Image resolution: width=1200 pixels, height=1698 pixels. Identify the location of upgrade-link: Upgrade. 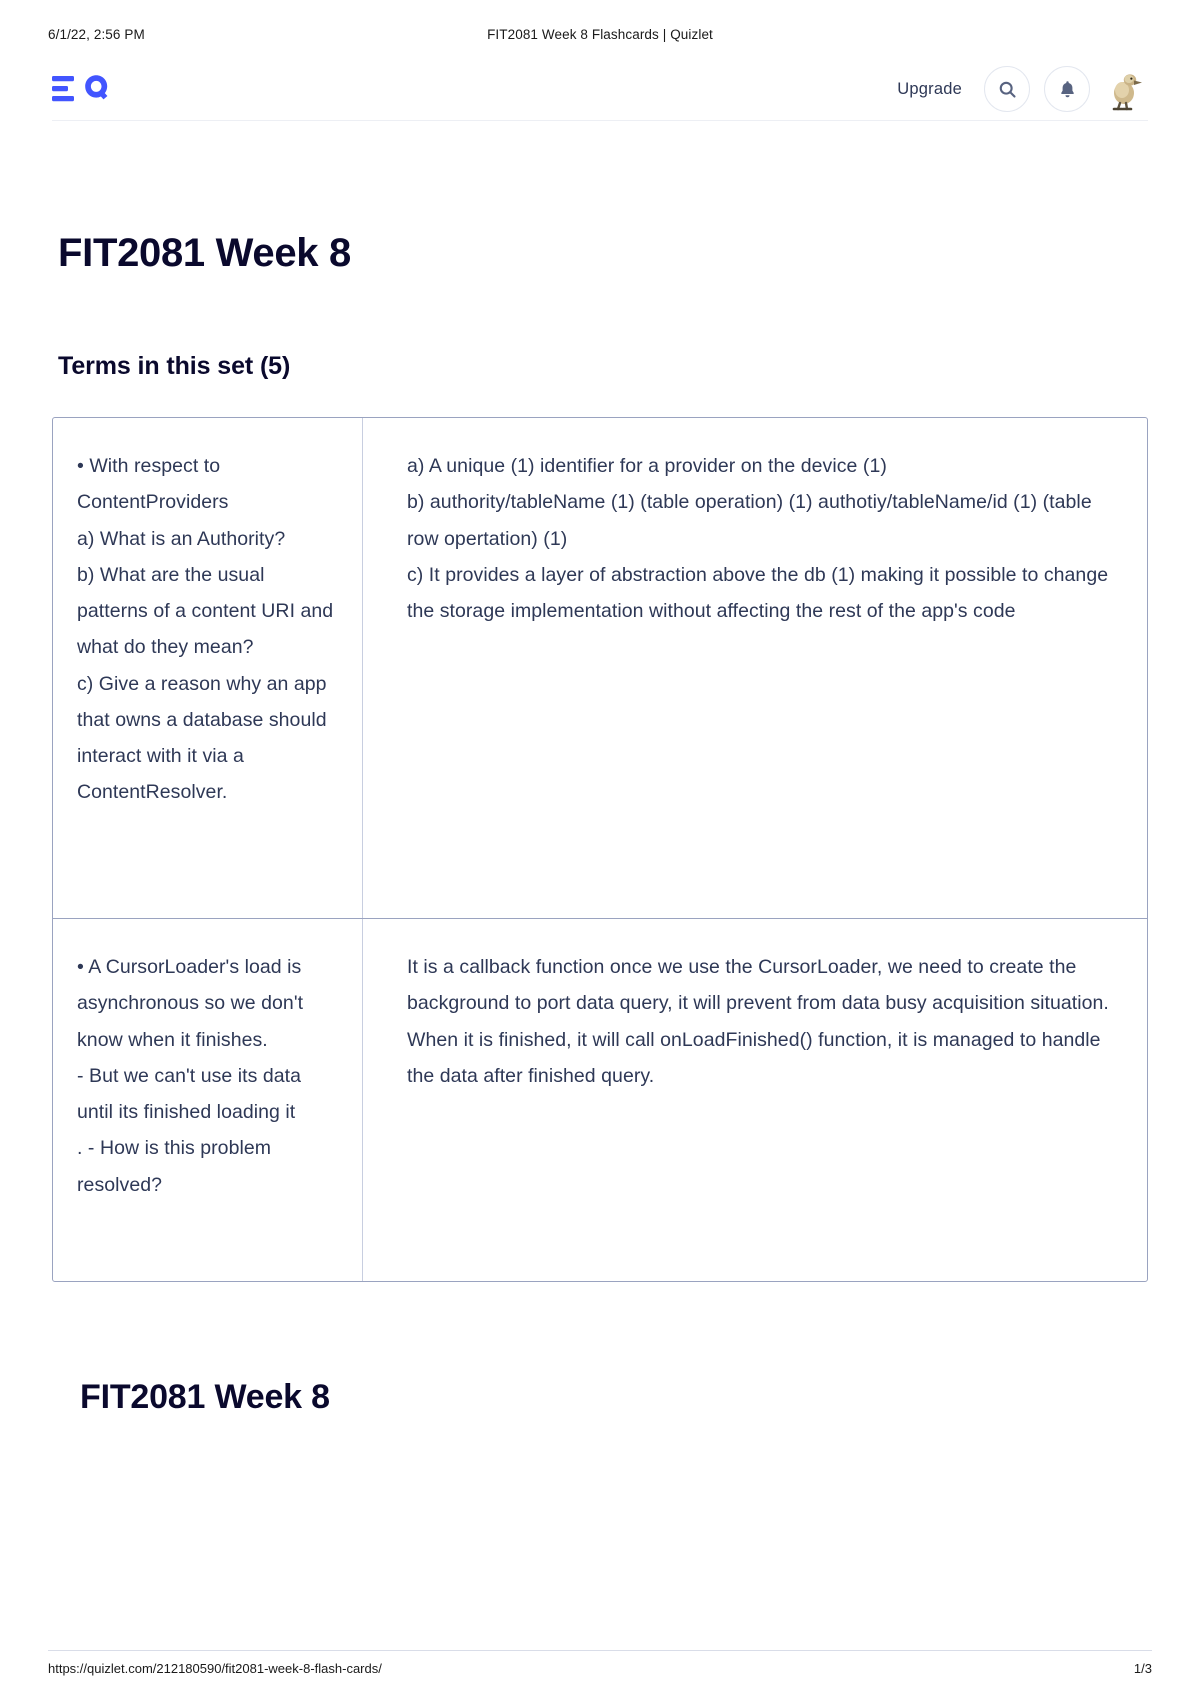
(929, 89).